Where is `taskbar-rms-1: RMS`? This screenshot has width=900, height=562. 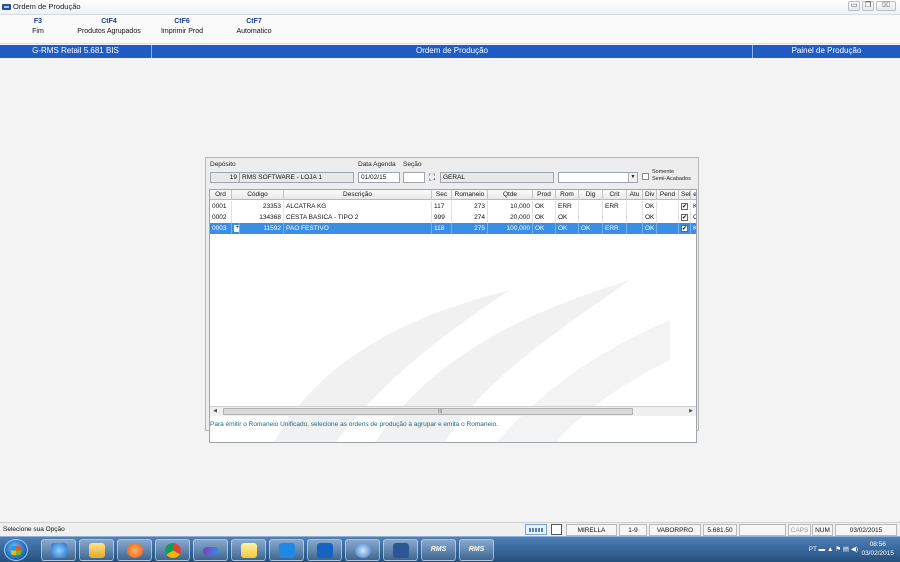
taskbar-rms-1: RMS is located at coordinates (438, 550).